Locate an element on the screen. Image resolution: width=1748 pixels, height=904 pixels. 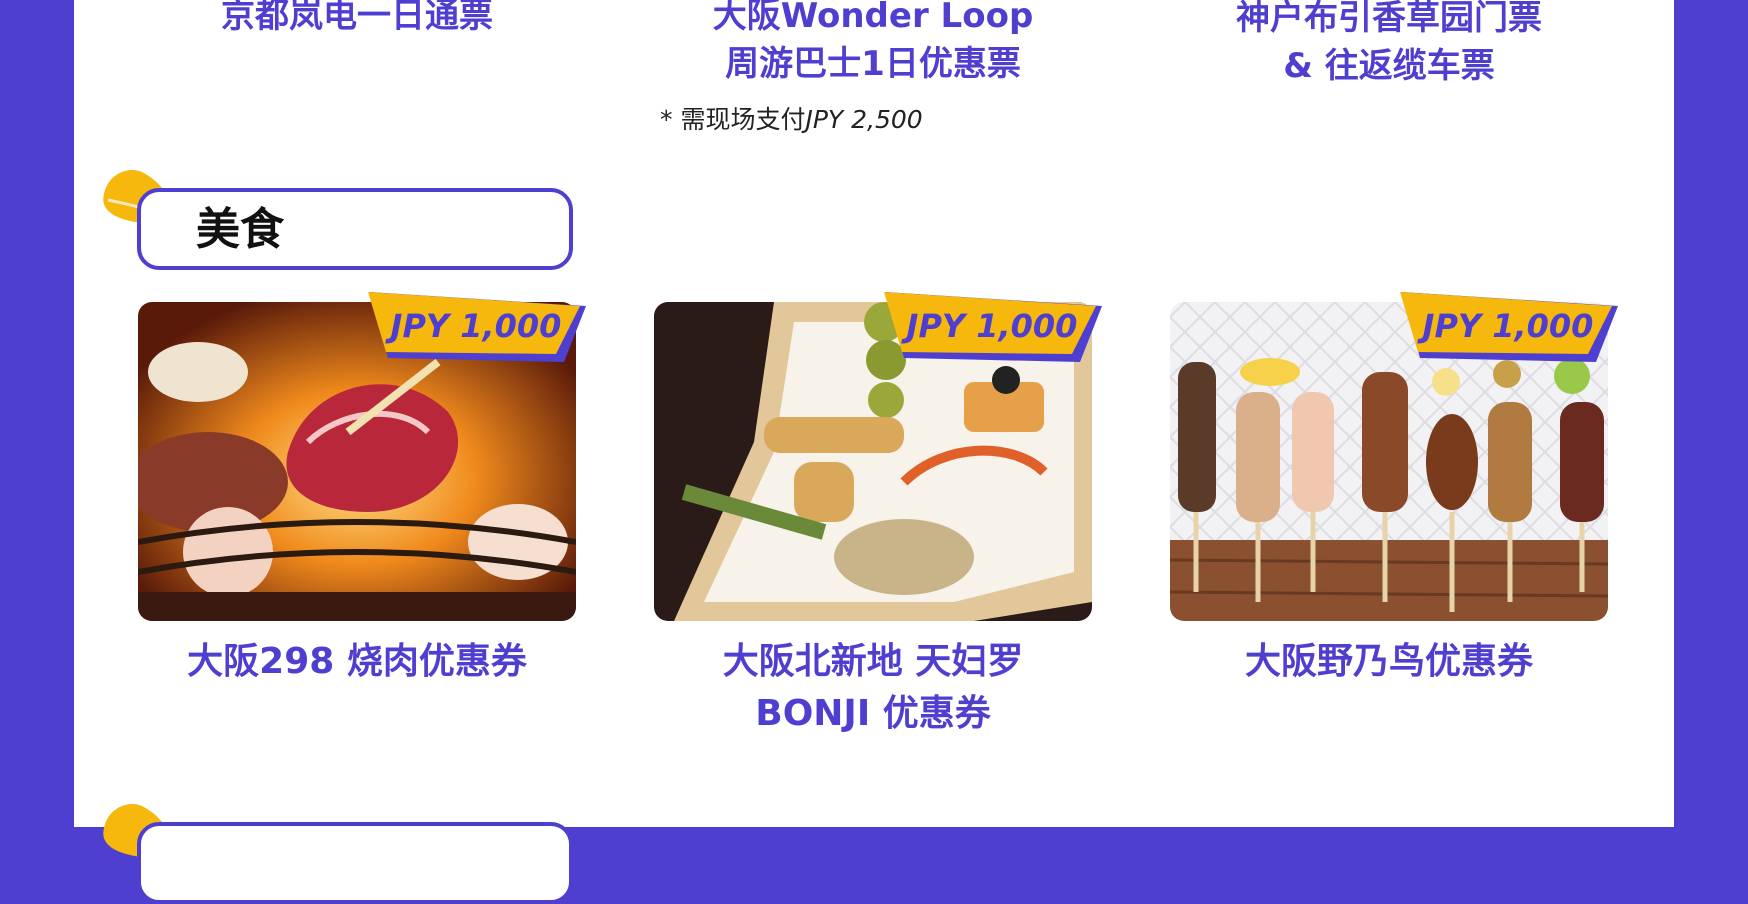
pass-title-osaka-loop: 大阪Wonder Loop 周游巴士1日优惠票 is located at coordinates (873, 44).